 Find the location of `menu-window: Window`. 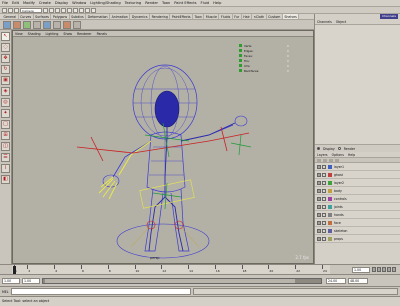

menu-window: Window is located at coordinates (79, 3).